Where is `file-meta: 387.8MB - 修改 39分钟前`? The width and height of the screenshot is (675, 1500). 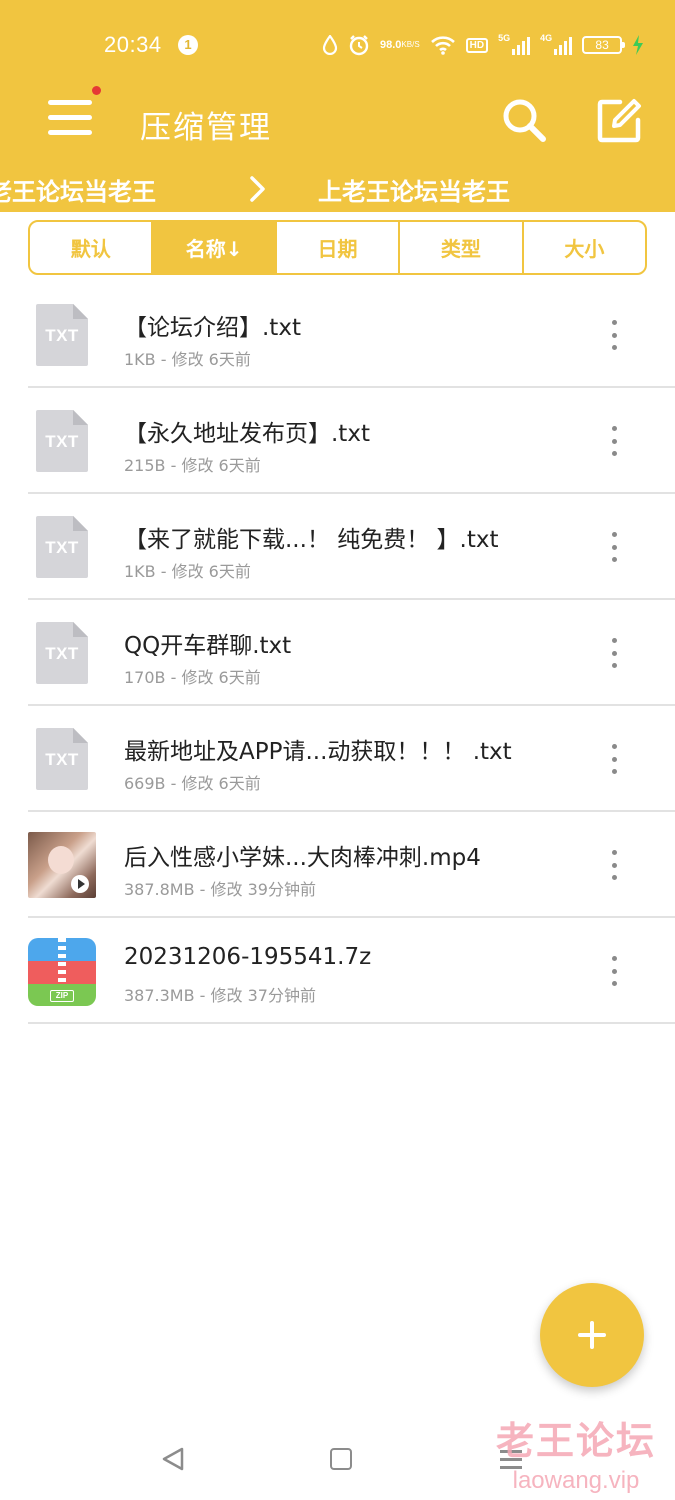
file-meta: 387.8MB - 修改 39分钟前 is located at coordinates (220, 889).